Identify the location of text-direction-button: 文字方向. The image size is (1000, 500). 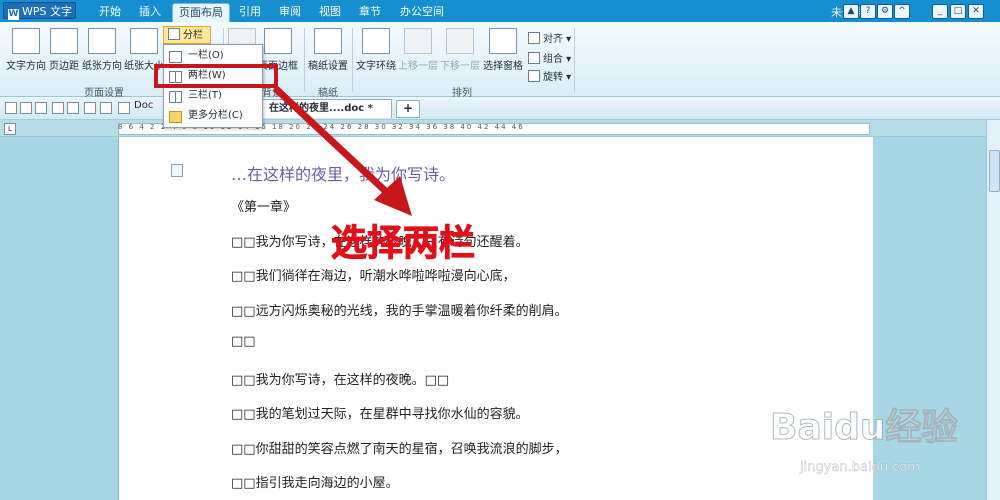
(26, 50).